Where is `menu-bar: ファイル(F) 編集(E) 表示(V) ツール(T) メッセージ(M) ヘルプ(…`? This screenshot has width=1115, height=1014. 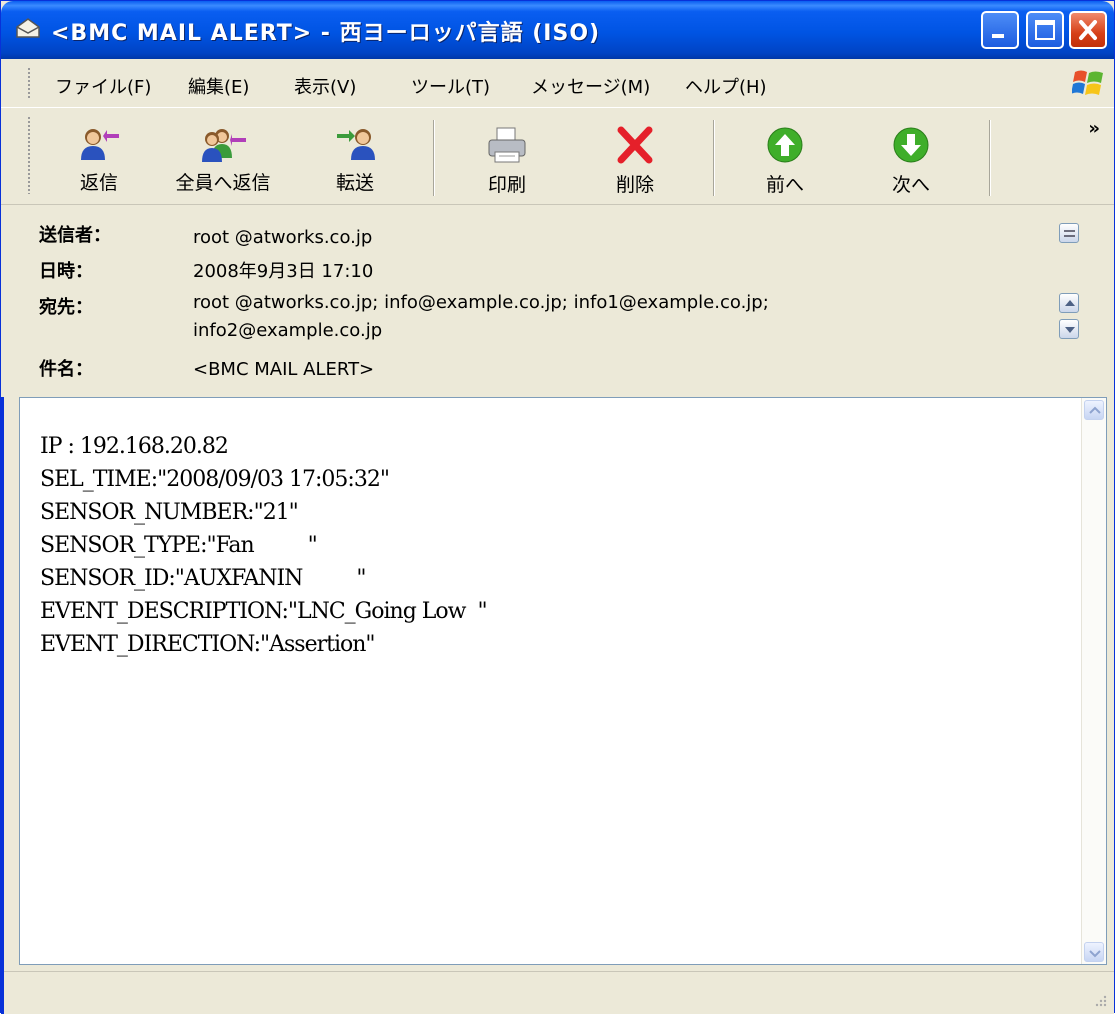
menu-bar: ファイル(F) 編集(E) 表示(V) ツール(T) メッセージ(M) ヘルプ(… is located at coordinates (557, 83).